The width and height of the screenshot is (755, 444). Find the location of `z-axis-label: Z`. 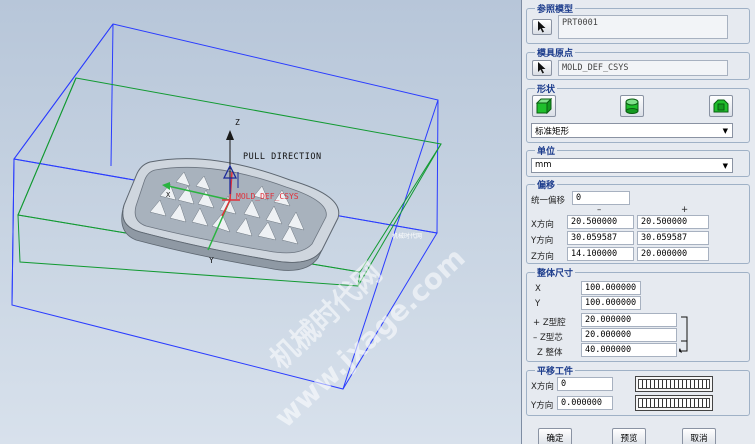

z-axis-label: Z is located at coordinates (237, 122).